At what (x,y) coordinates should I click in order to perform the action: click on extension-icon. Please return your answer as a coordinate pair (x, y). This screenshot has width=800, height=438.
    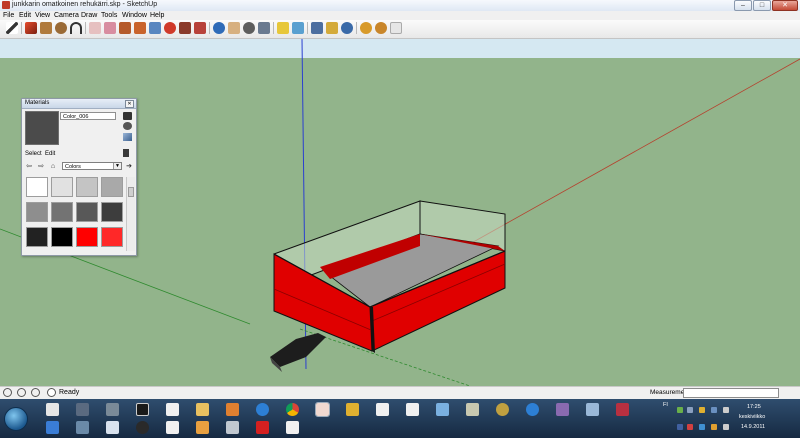
    Looking at the image, I should click on (396, 28).